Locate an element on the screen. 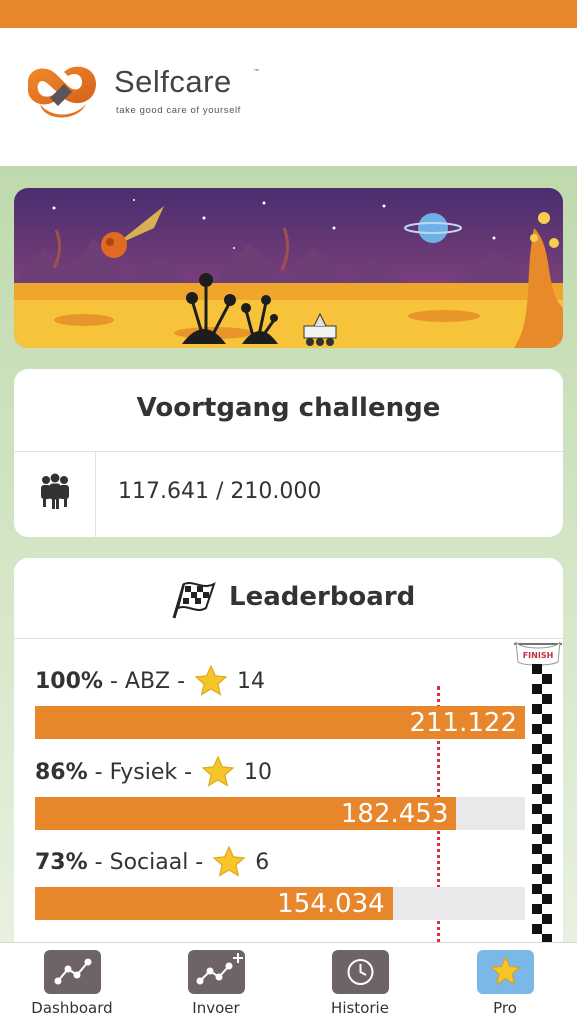 The width and height of the screenshot is (577, 1024). tab-label: Historie is located at coordinates (360, 1008).